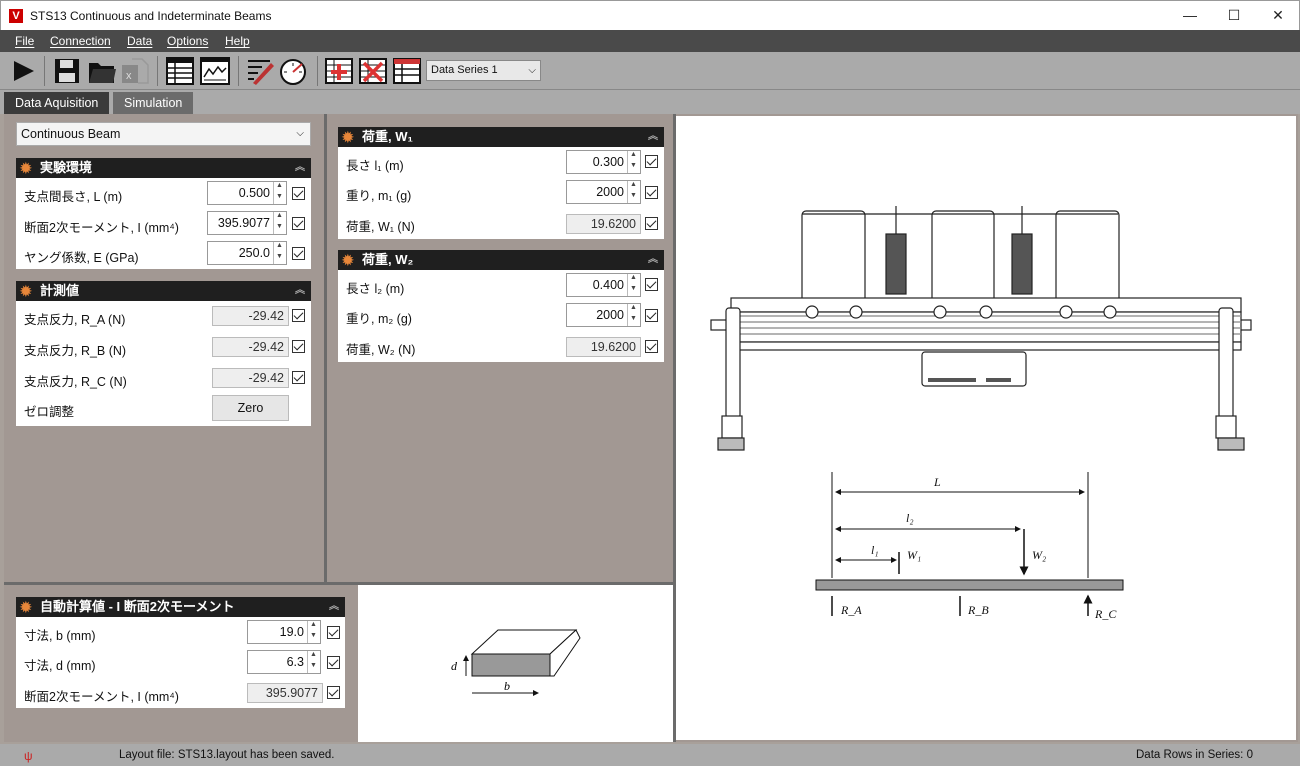 Image resolution: width=1300 pixels, height=766 pixels. Describe the element at coordinates (67, 71) in the screenshot. I see `save-icon` at that location.